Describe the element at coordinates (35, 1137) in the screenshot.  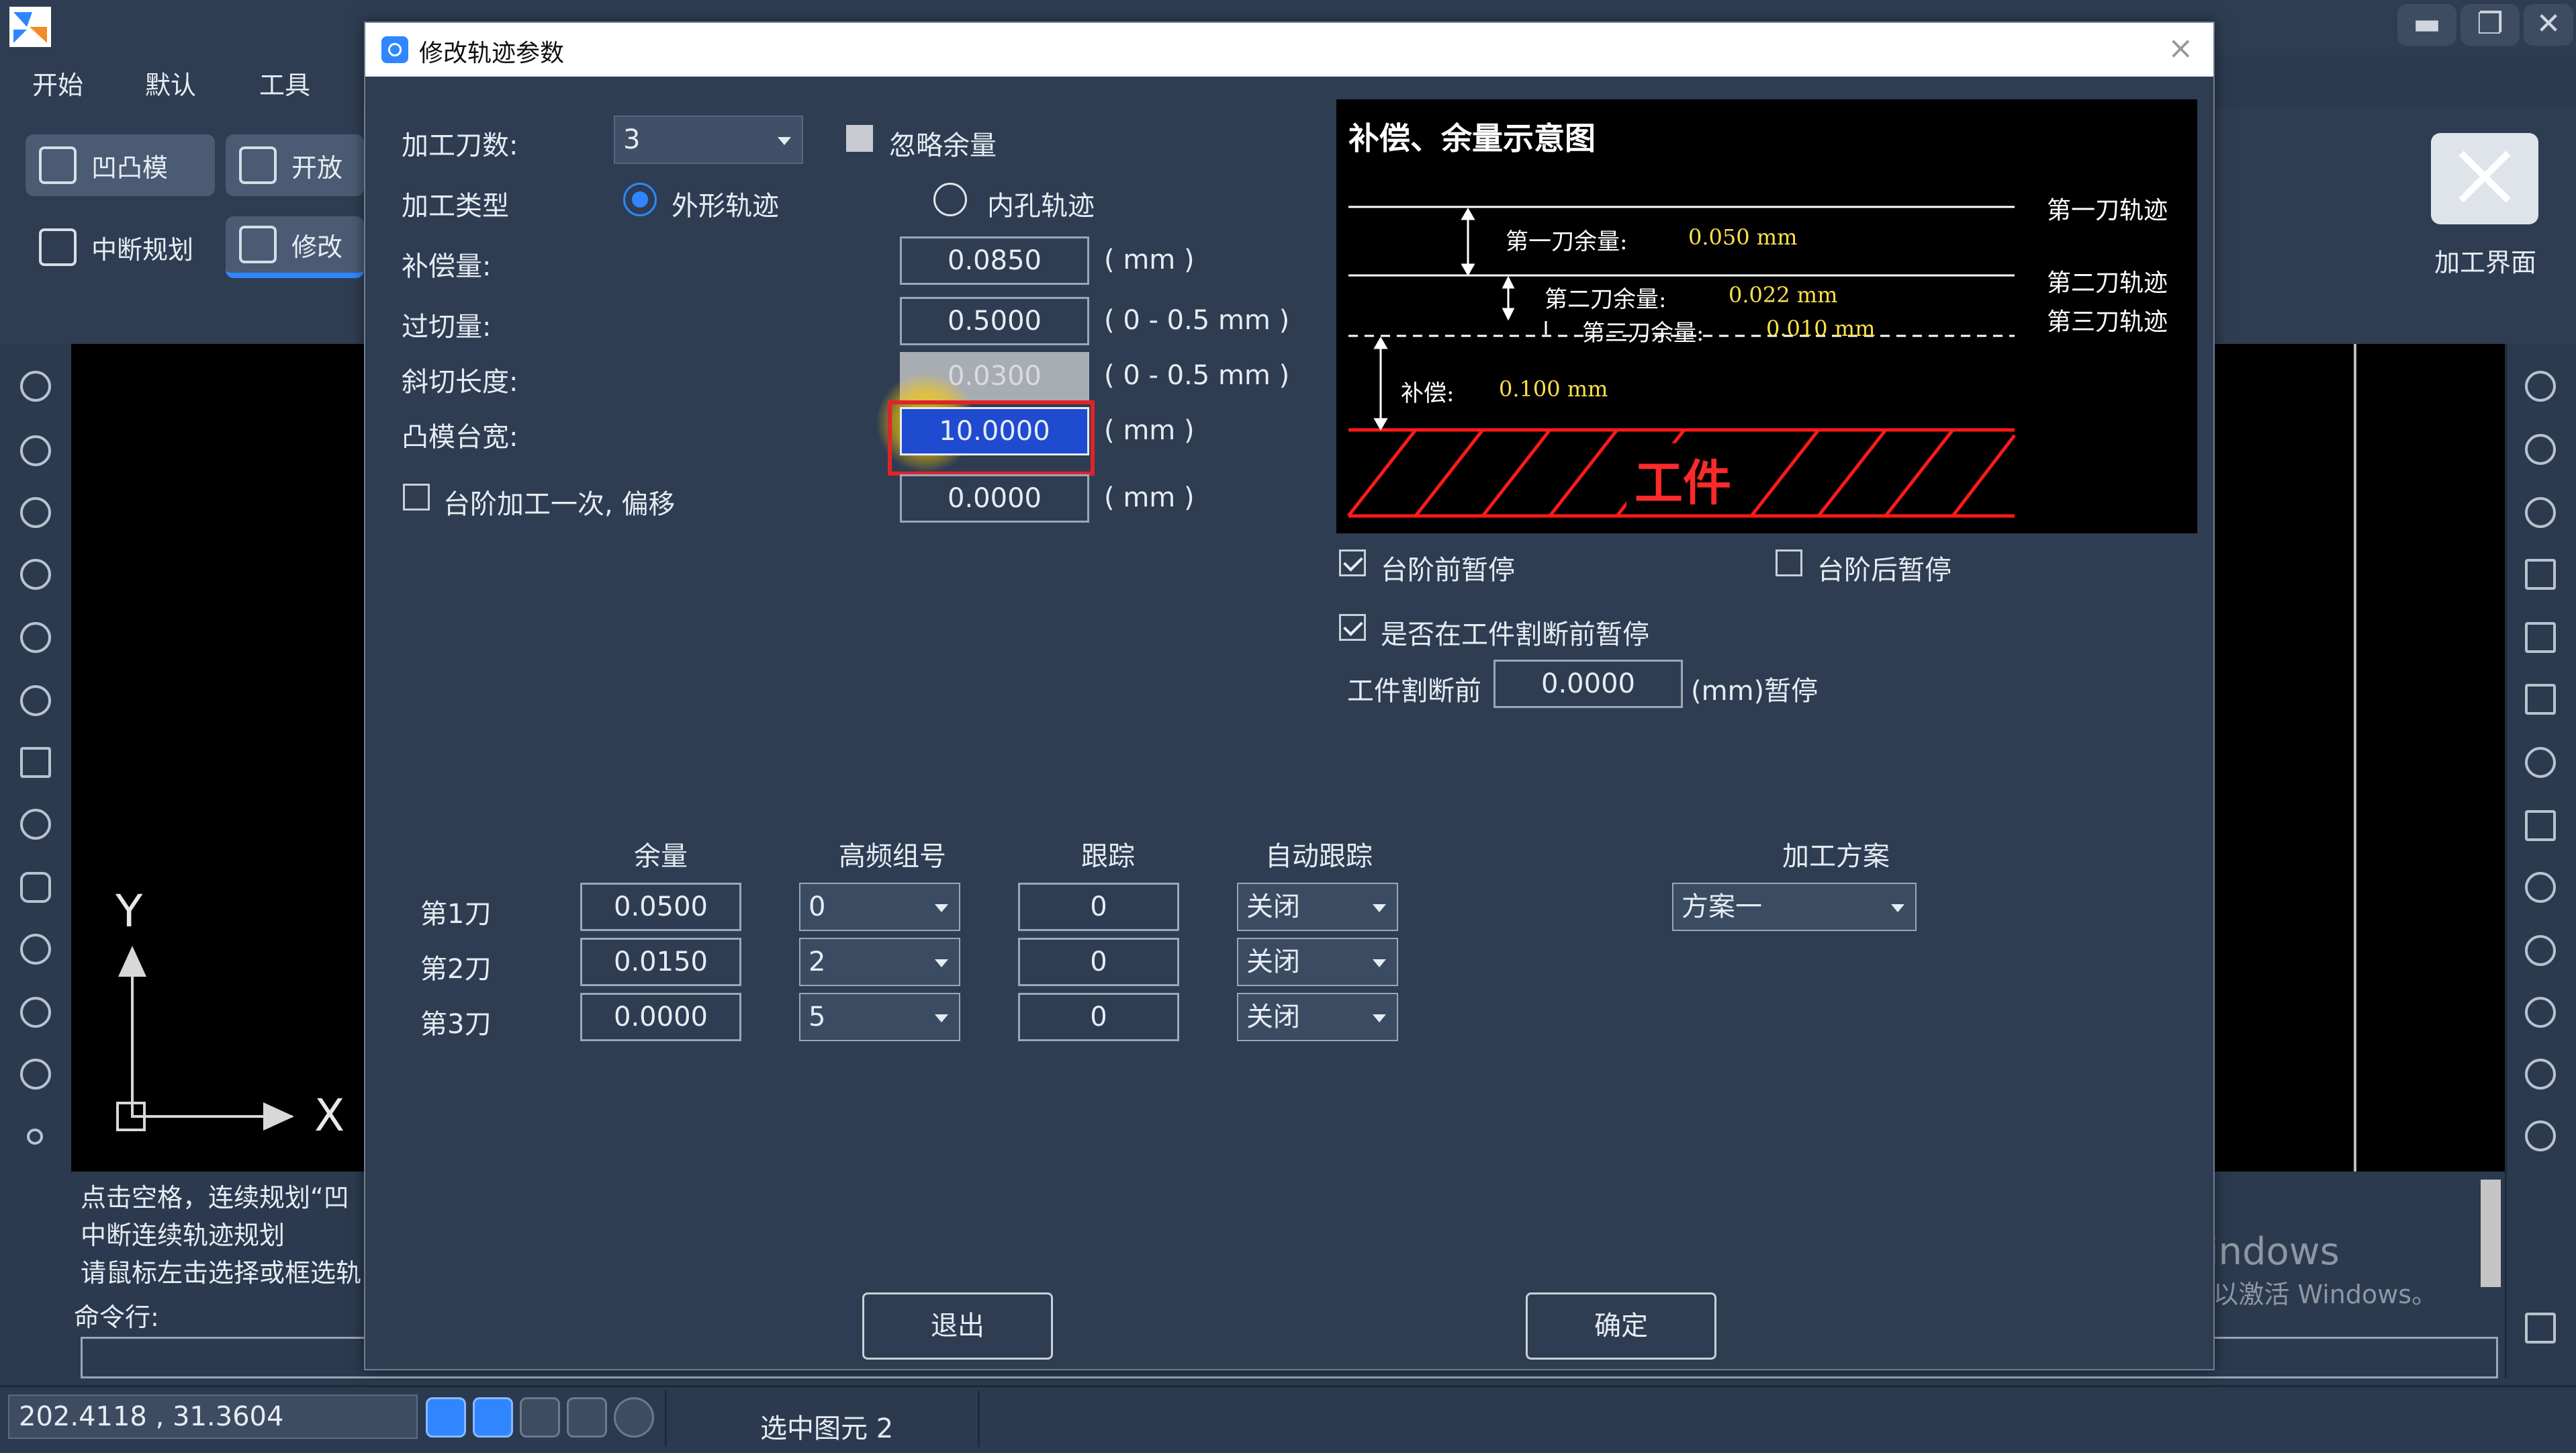
I see `point-tool-icon` at that location.